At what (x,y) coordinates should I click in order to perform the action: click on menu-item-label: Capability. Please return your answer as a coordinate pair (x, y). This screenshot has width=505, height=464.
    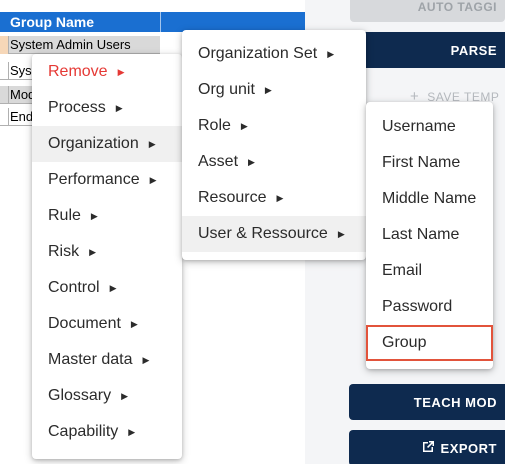
    Looking at the image, I should click on (83, 431).